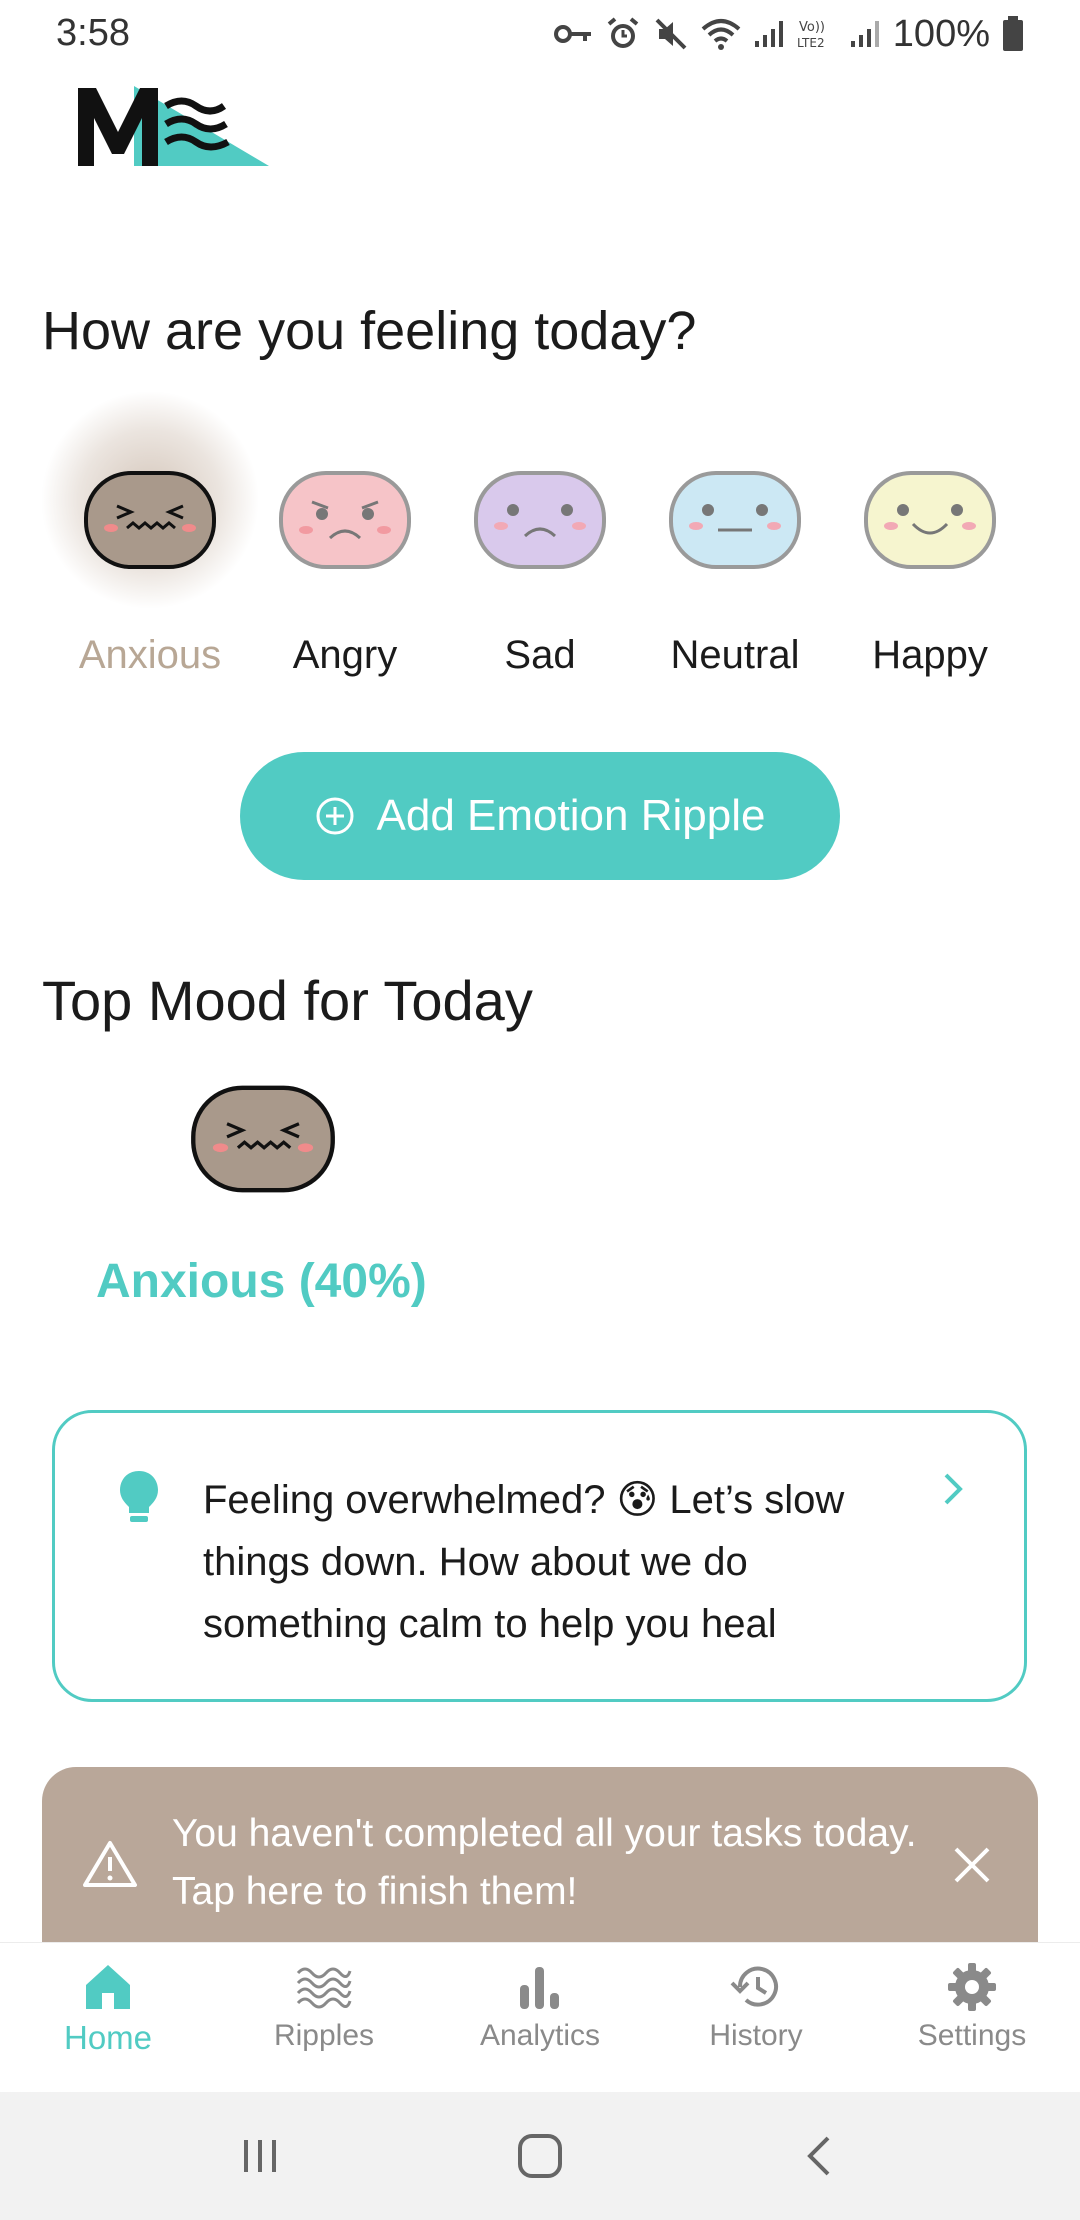  What do you see at coordinates (260, 2156) in the screenshot?
I see `recent-apps-icon` at bounding box center [260, 2156].